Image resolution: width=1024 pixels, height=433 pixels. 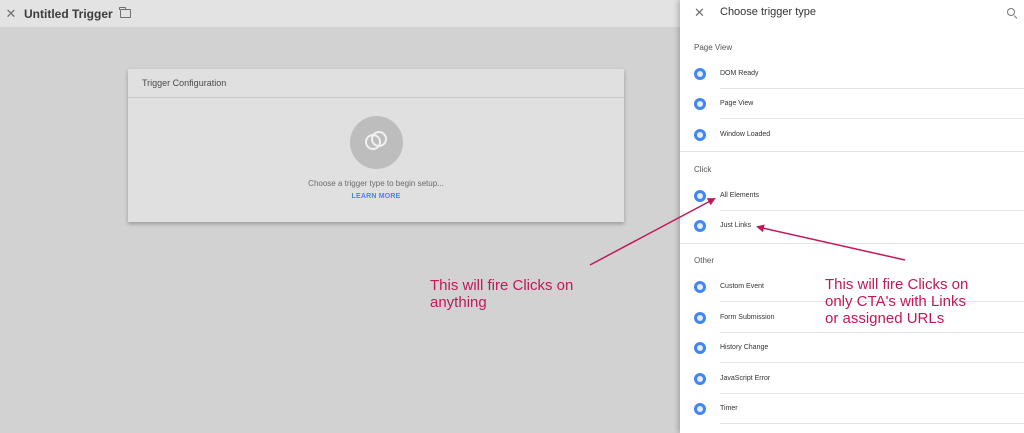 I want to click on trigger-label: Page View, so click(x=737, y=103).